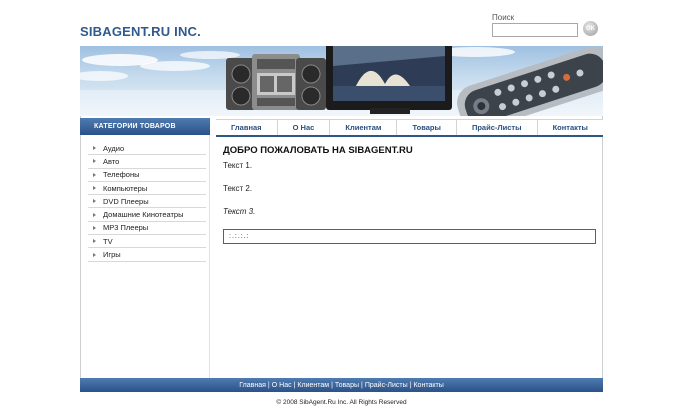 Image resolution: width=683 pixels, height=412 pixels. What do you see at coordinates (114, 148) in the screenshot?
I see `category-item-label: Аудио` at bounding box center [114, 148].